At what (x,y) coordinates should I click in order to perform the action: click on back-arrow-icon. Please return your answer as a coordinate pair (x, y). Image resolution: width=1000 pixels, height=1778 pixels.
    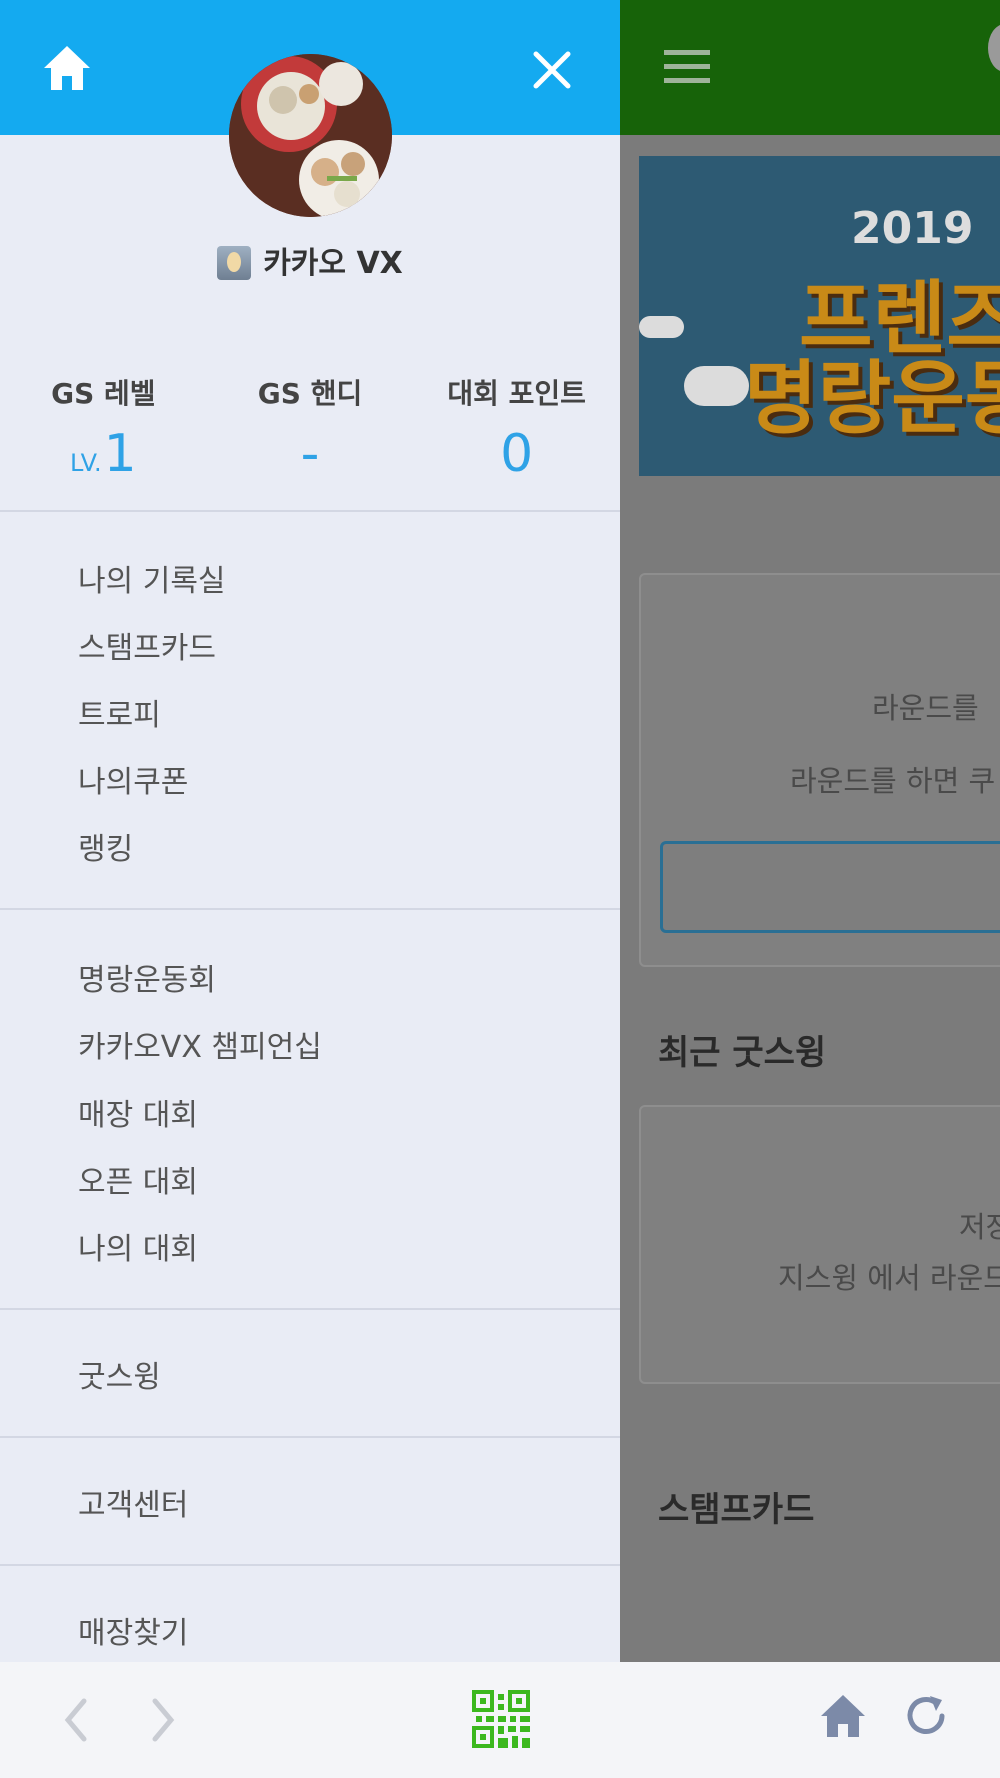
    Looking at the image, I should click on (77, 1720).